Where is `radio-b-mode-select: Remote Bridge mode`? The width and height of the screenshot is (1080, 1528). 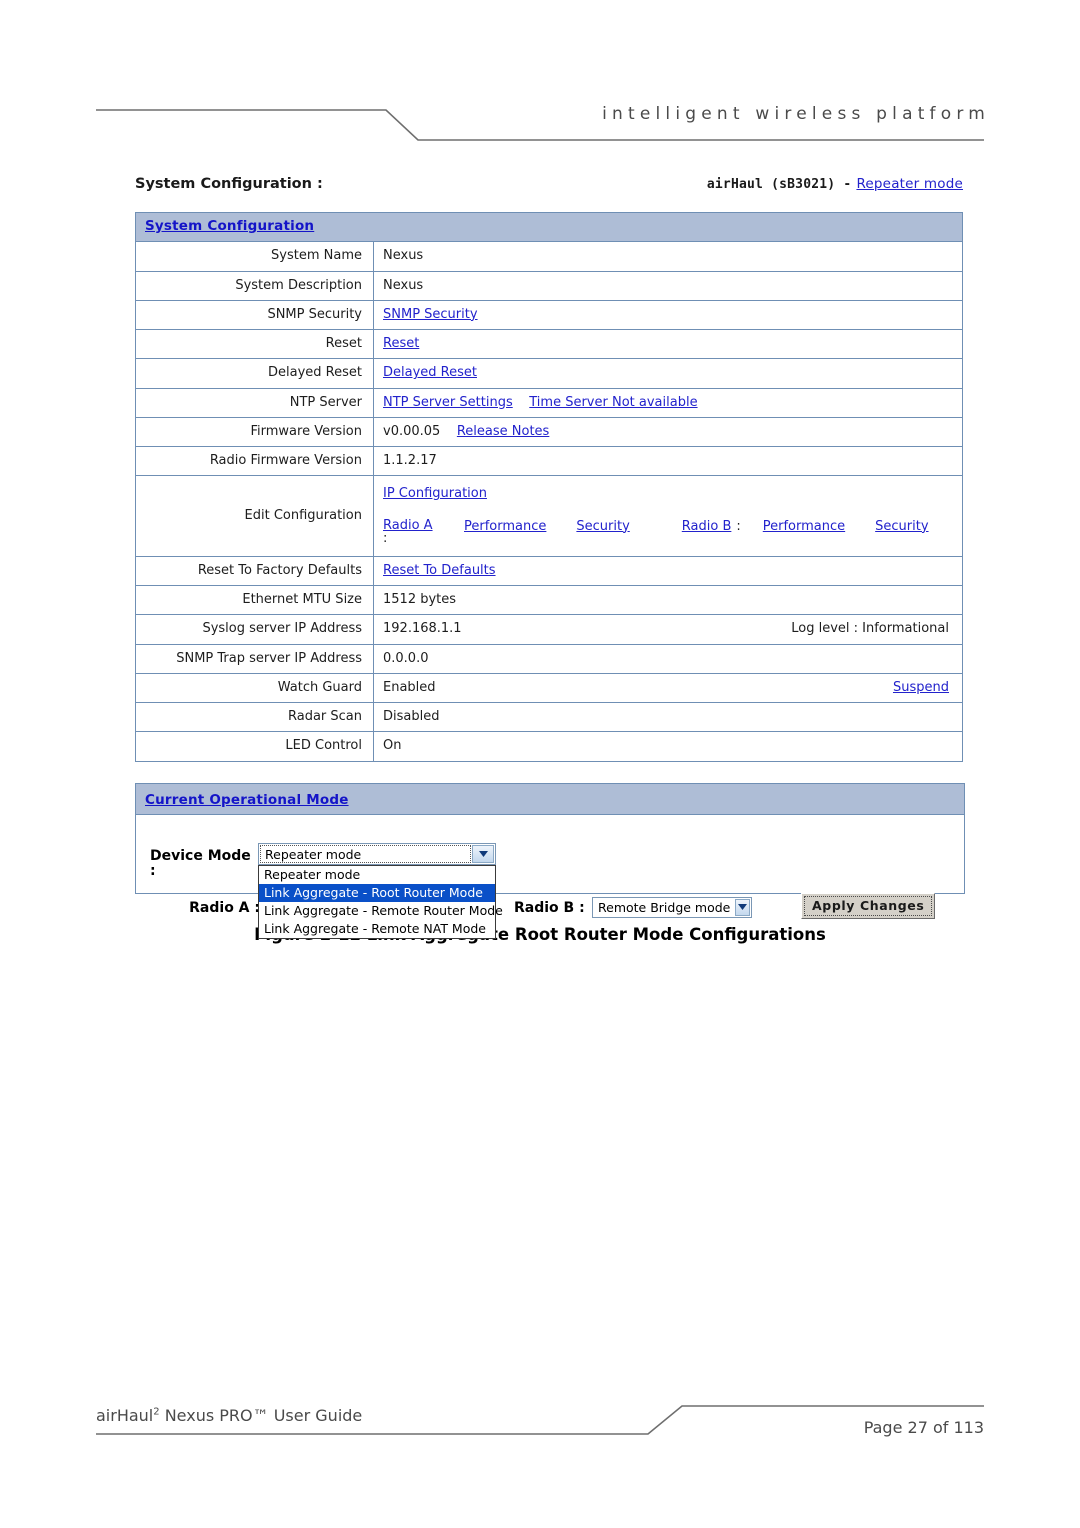 radio-b-mode-select: Remote Bridge mode is located at coordinates (672, 907).